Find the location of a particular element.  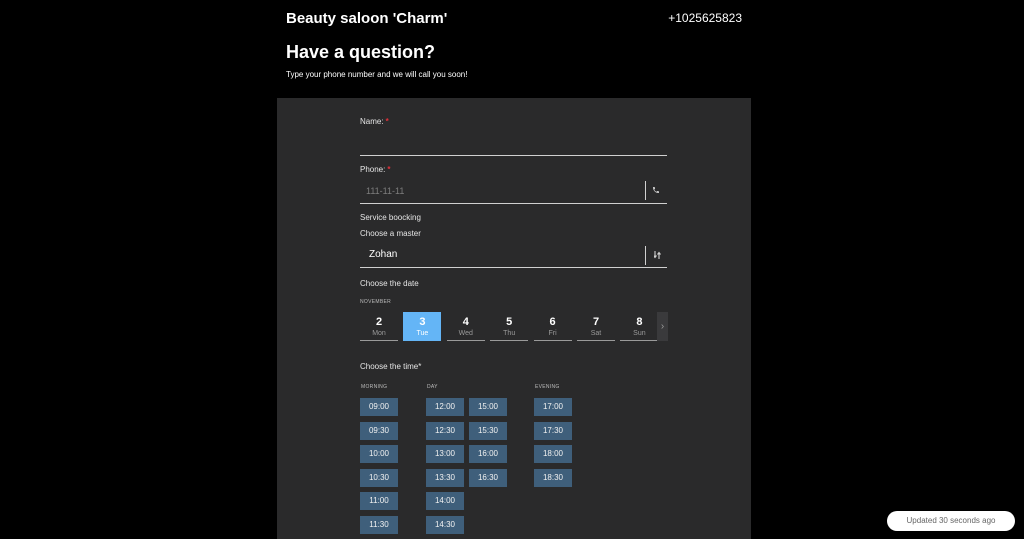

date-day-weekday: Tue is located at coordinates (422, 333).